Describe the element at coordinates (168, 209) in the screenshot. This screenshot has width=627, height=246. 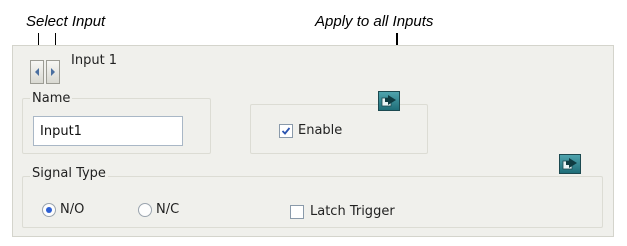
I see `nc-label: N/C` at that location.